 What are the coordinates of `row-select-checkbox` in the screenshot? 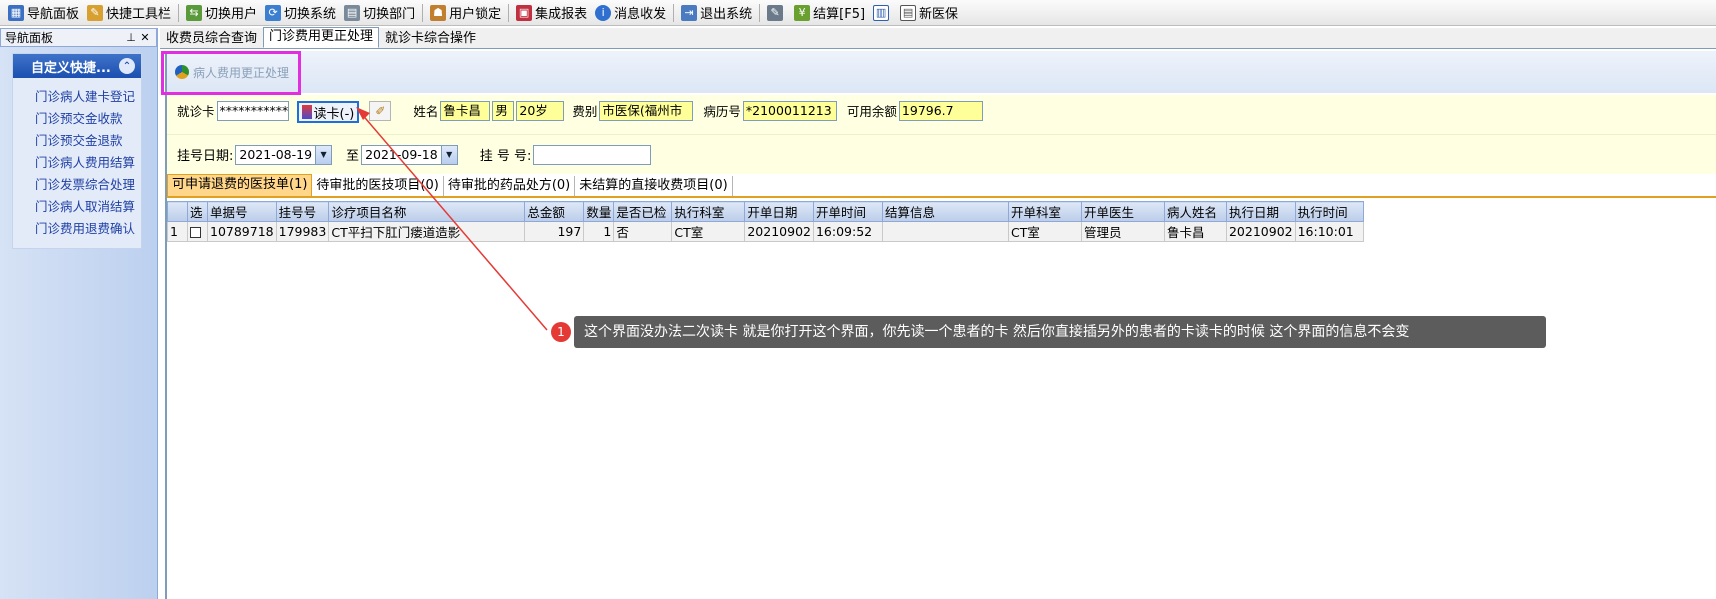 It's located at (197, 231).